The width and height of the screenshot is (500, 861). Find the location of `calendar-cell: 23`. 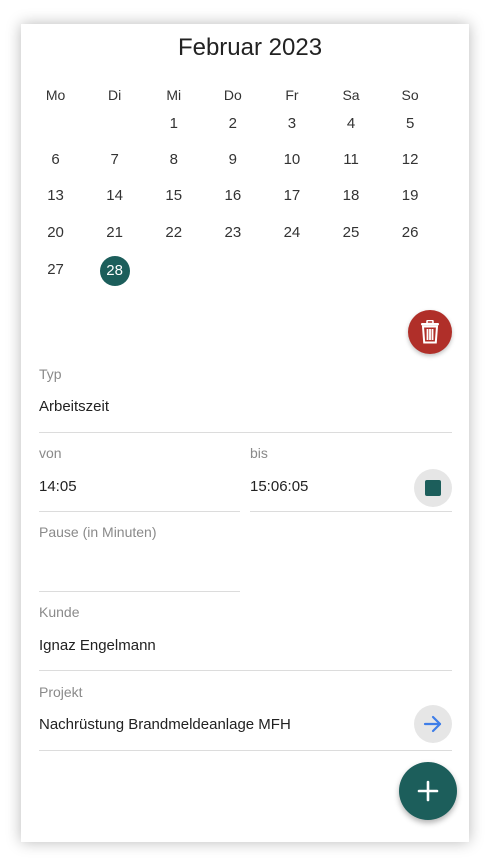

calendar-cell: 23 is located at coordinates (232, 233).